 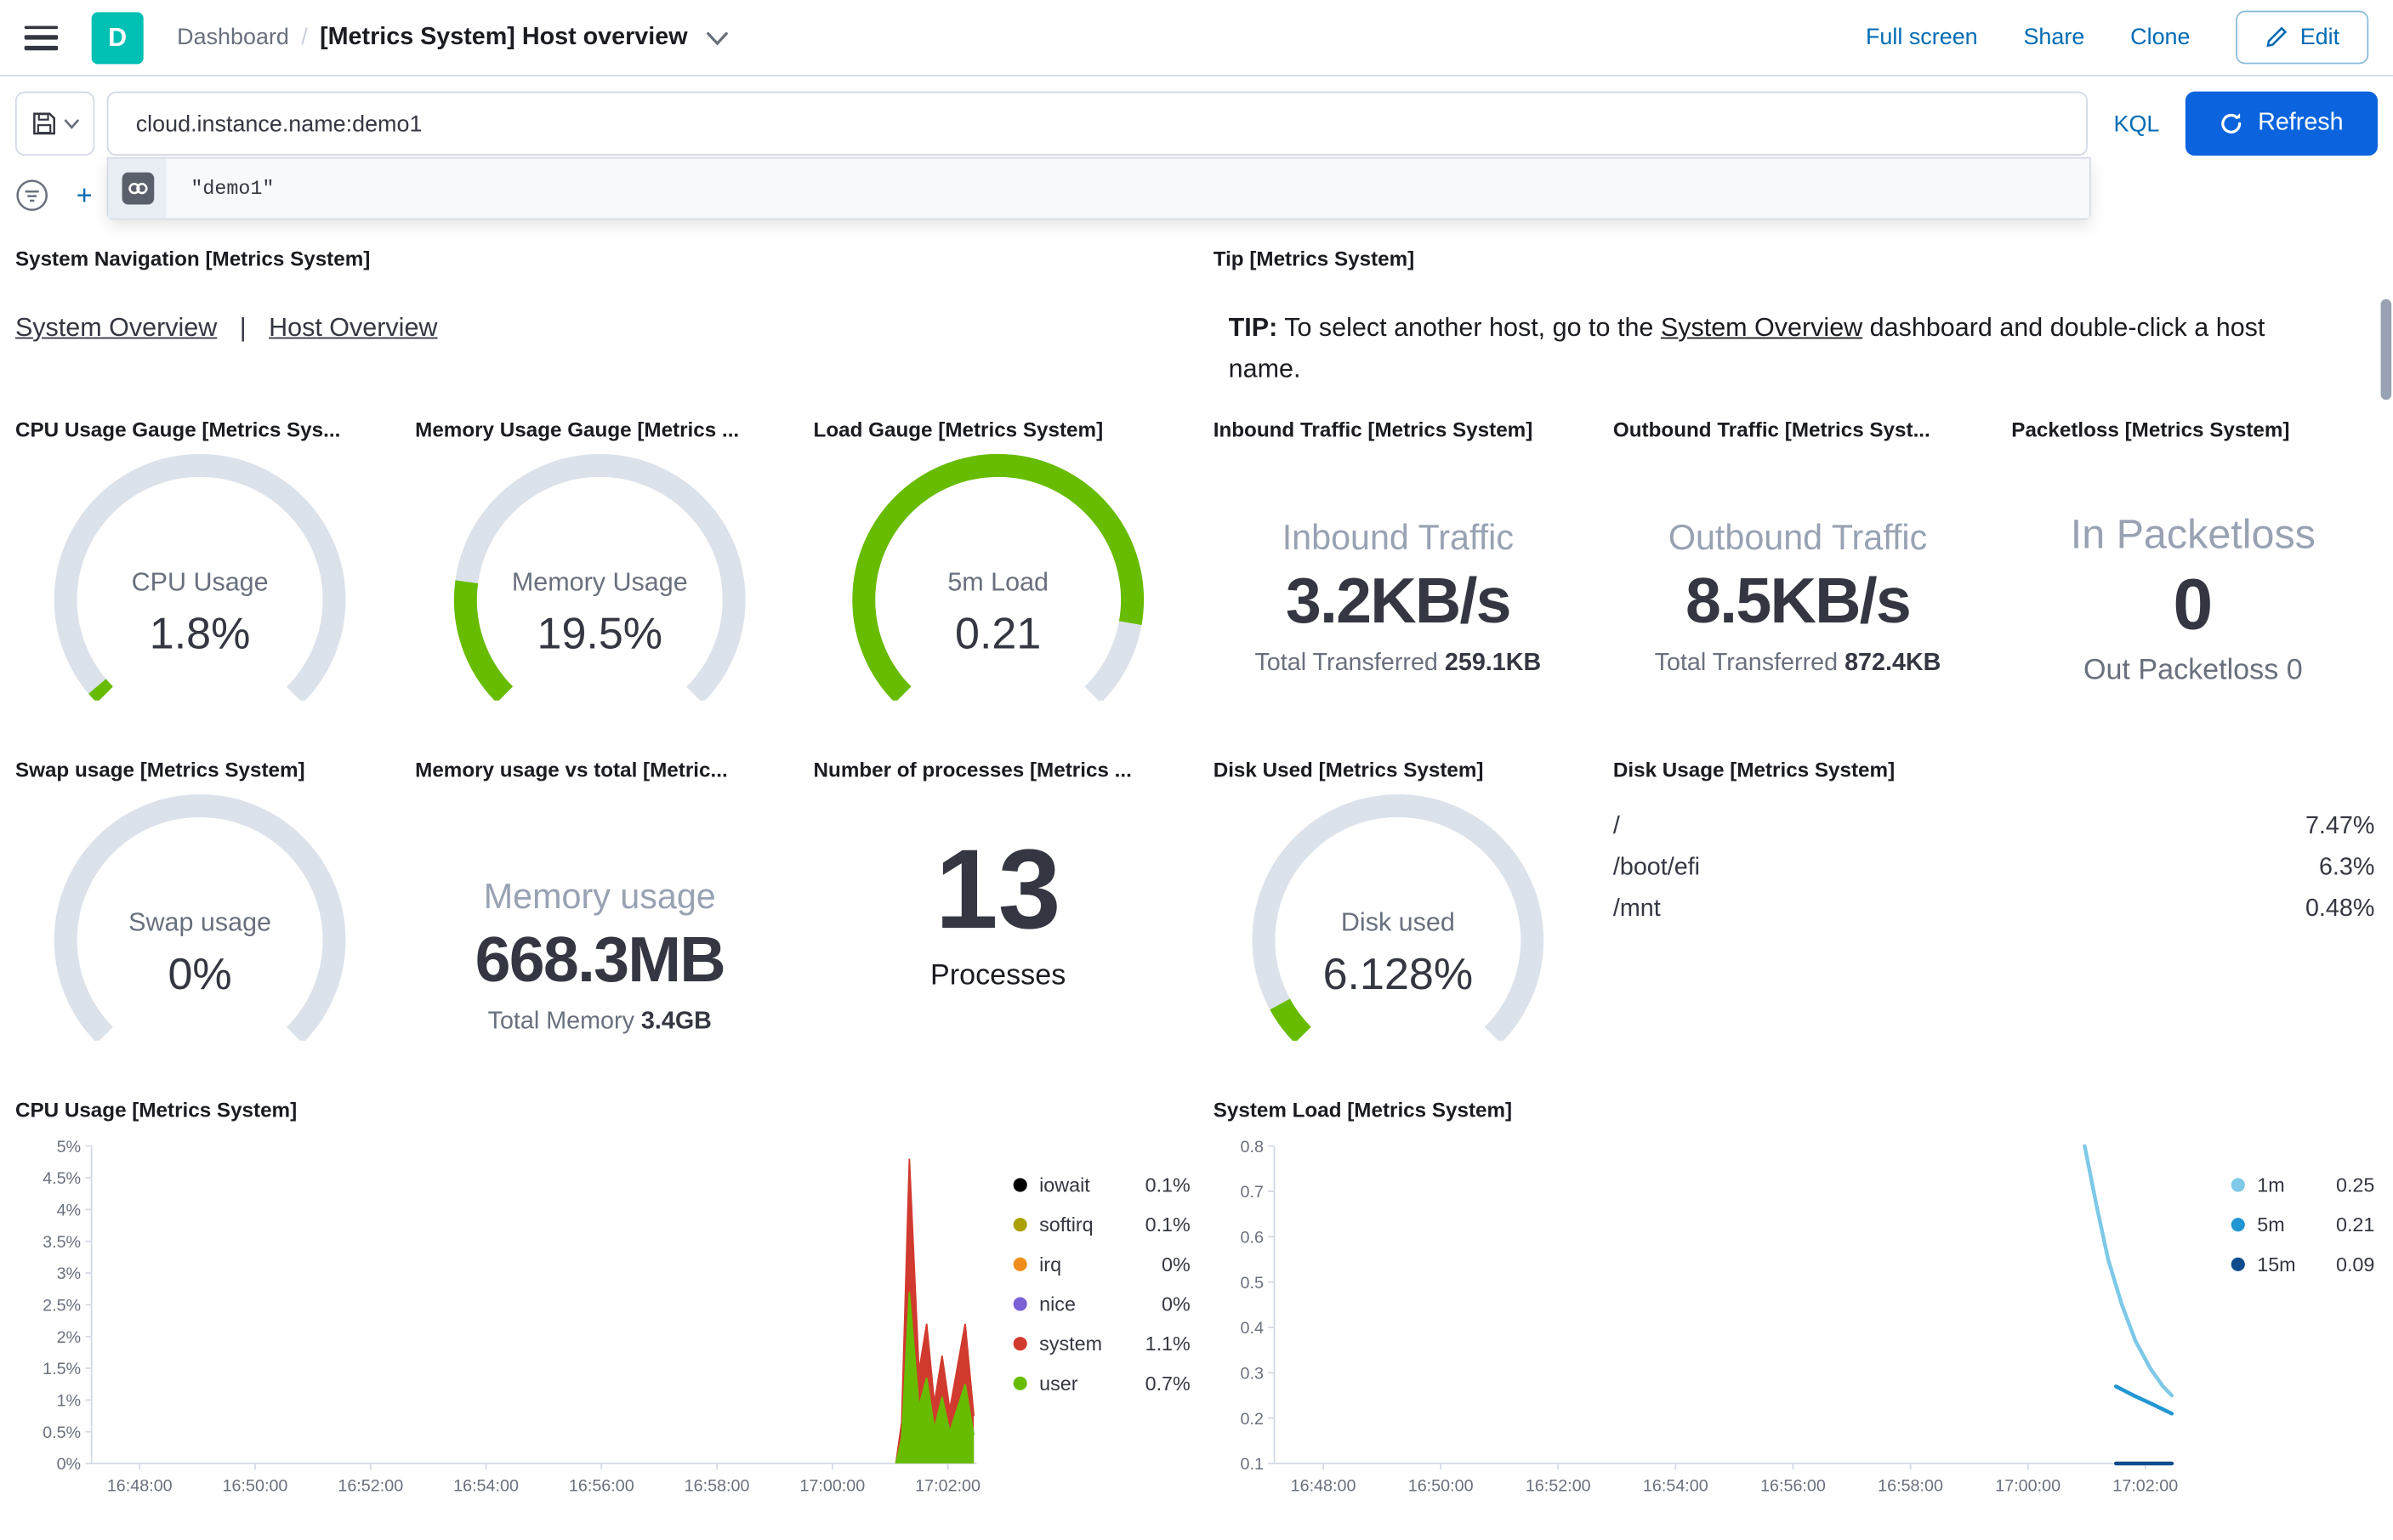 What do you see at coordinates (2302, 37) in the screenshot?
I see `edit-button: Edit` at bounding box center [2302, 37].